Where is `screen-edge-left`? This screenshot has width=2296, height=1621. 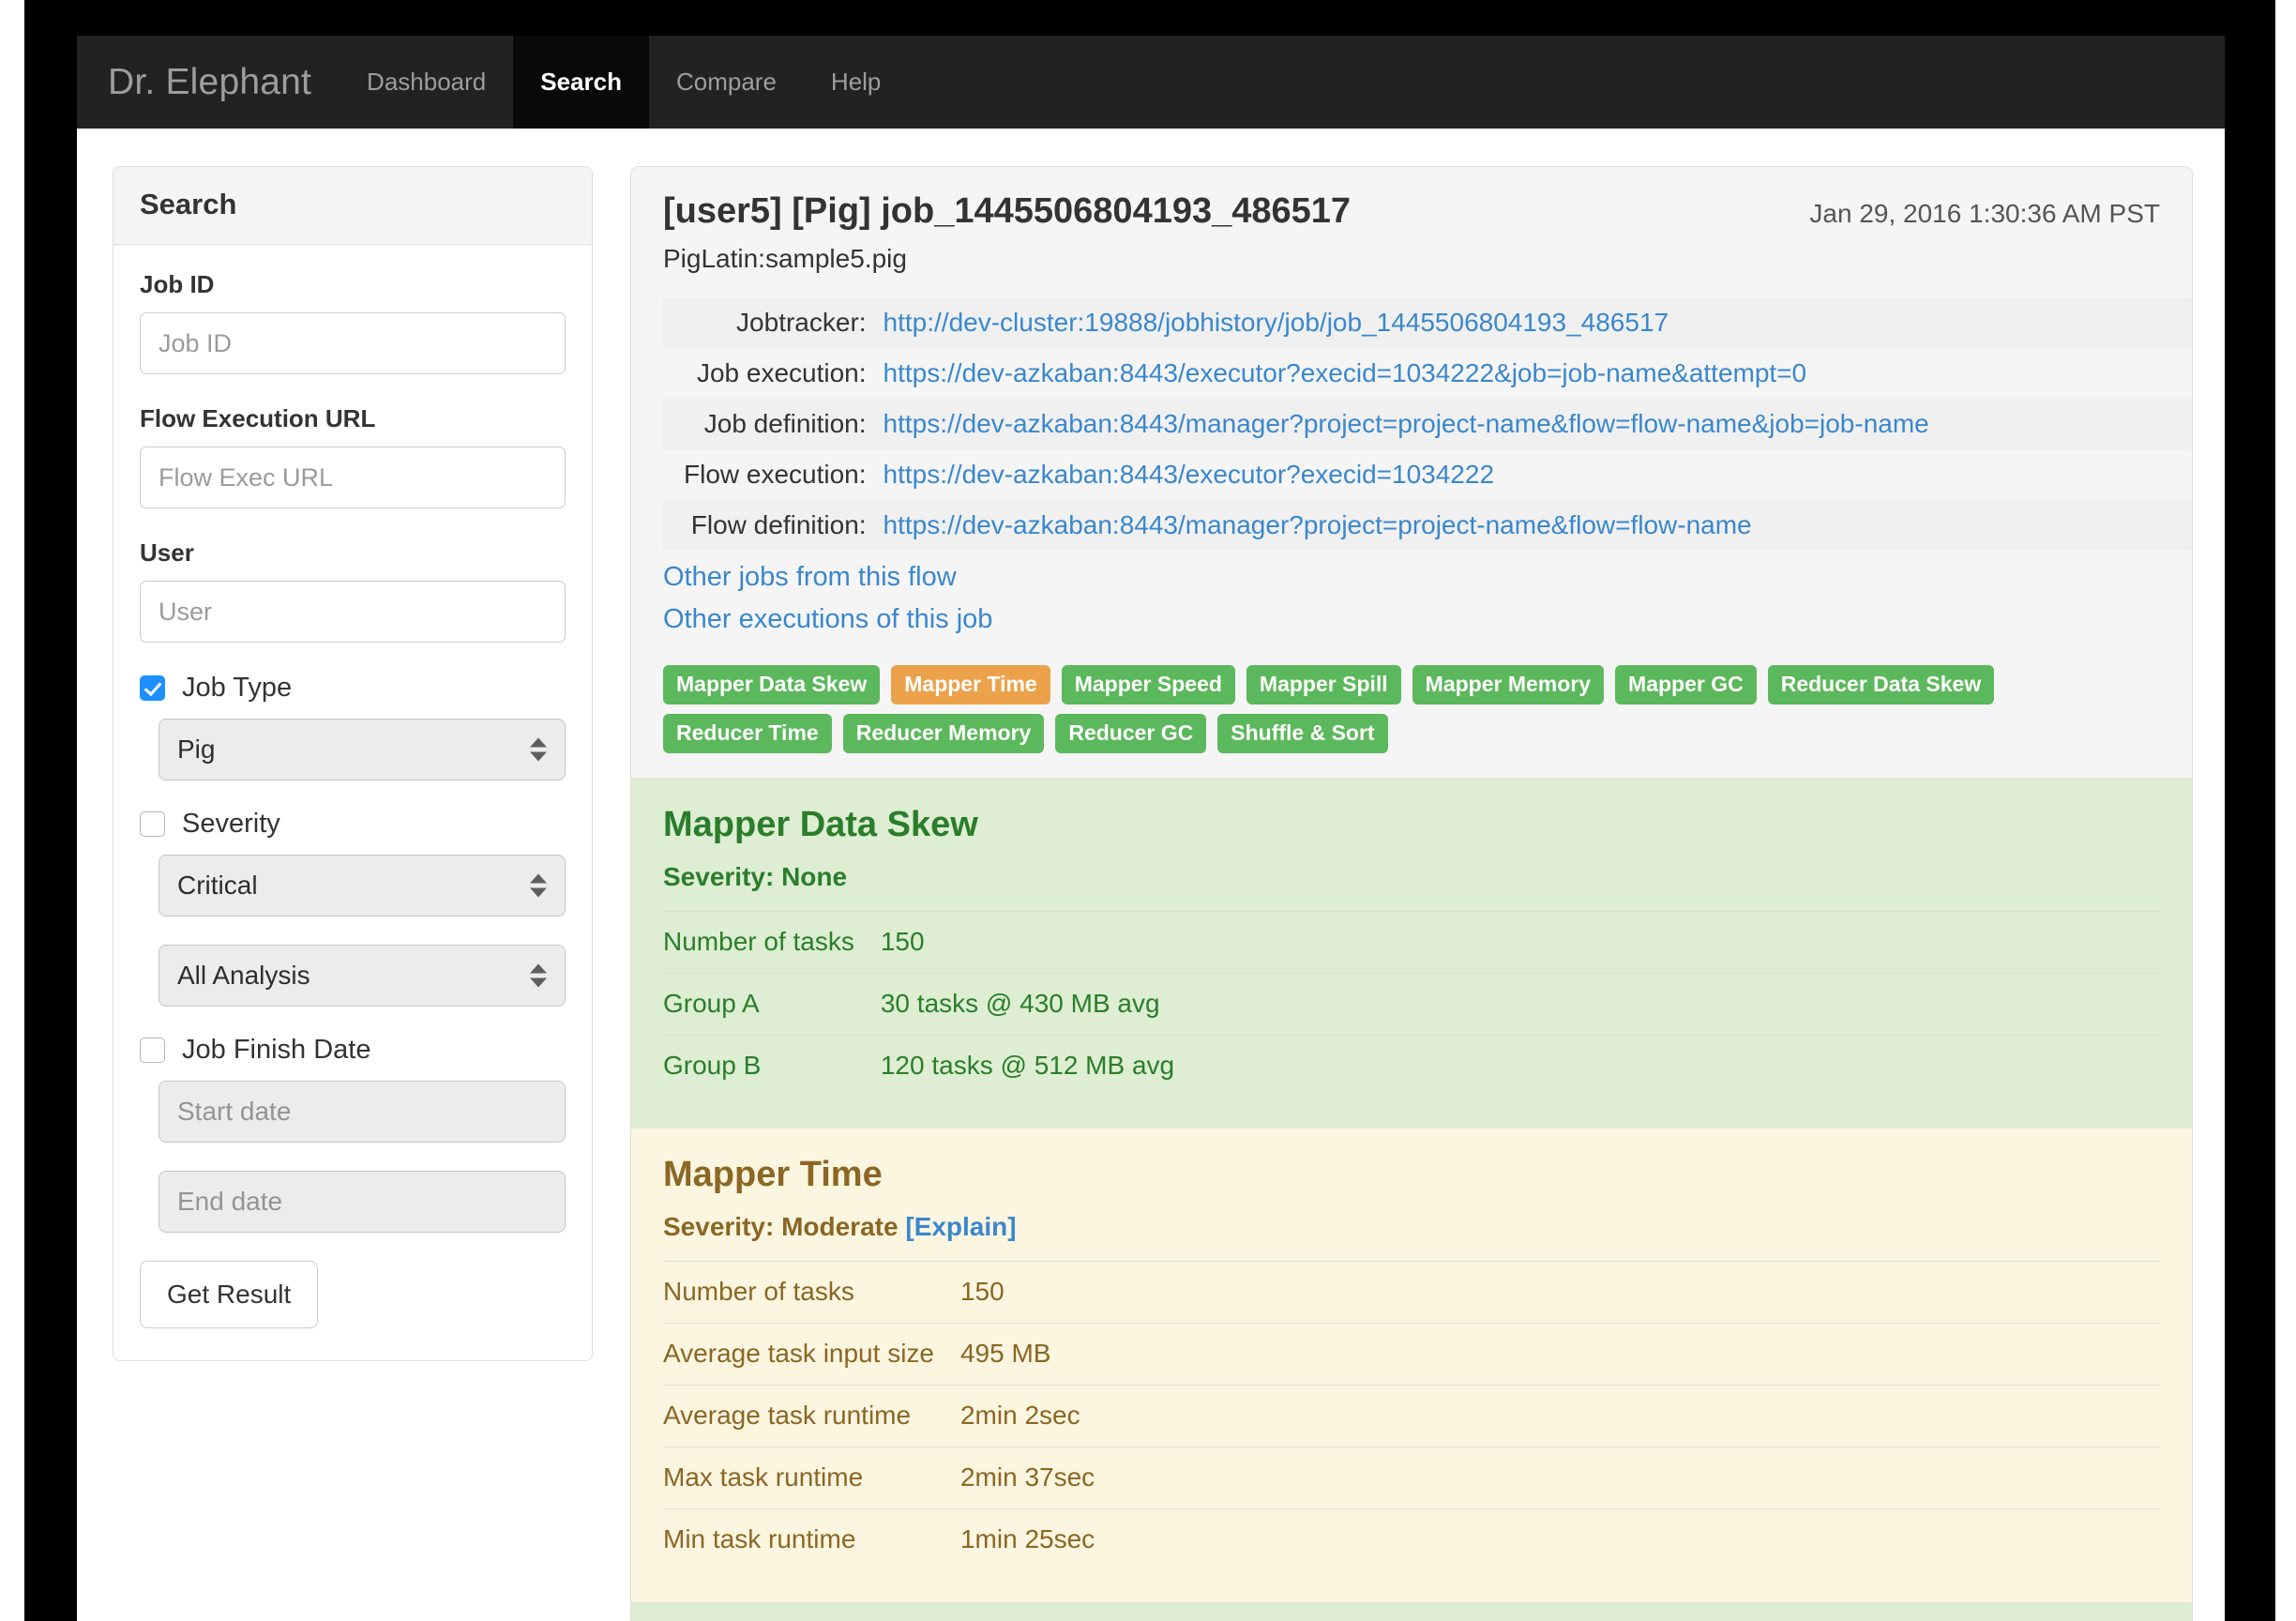
screen-edge-left is located at coordinates (12, 810).